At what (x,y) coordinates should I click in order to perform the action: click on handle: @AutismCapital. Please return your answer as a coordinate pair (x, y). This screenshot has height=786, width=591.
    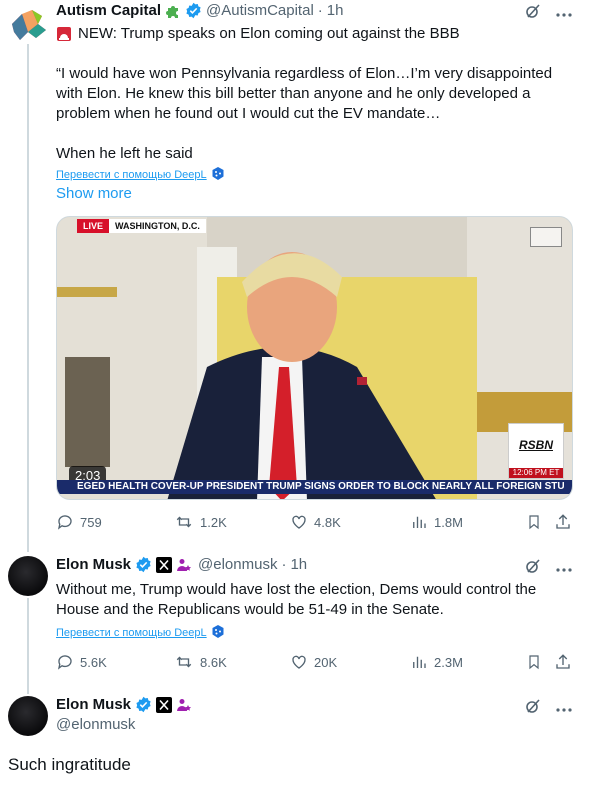
    Looking at the image, I should click on (260, 10).